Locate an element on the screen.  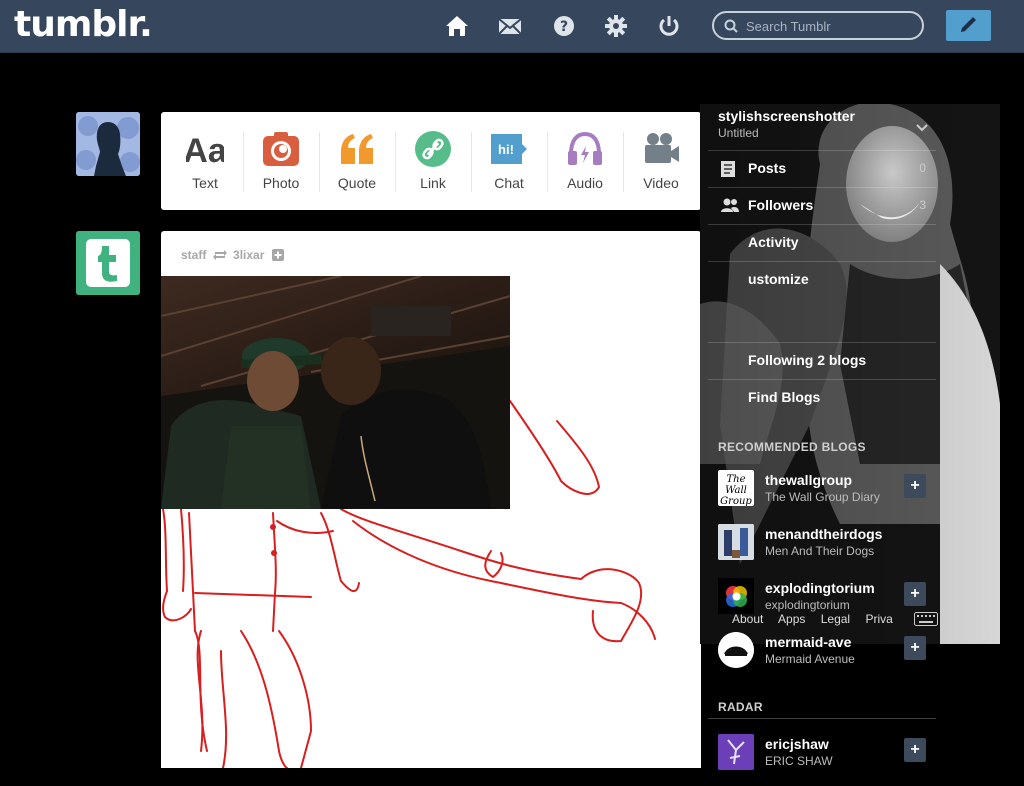
svg-text: The is located at coordinates (735, 479).